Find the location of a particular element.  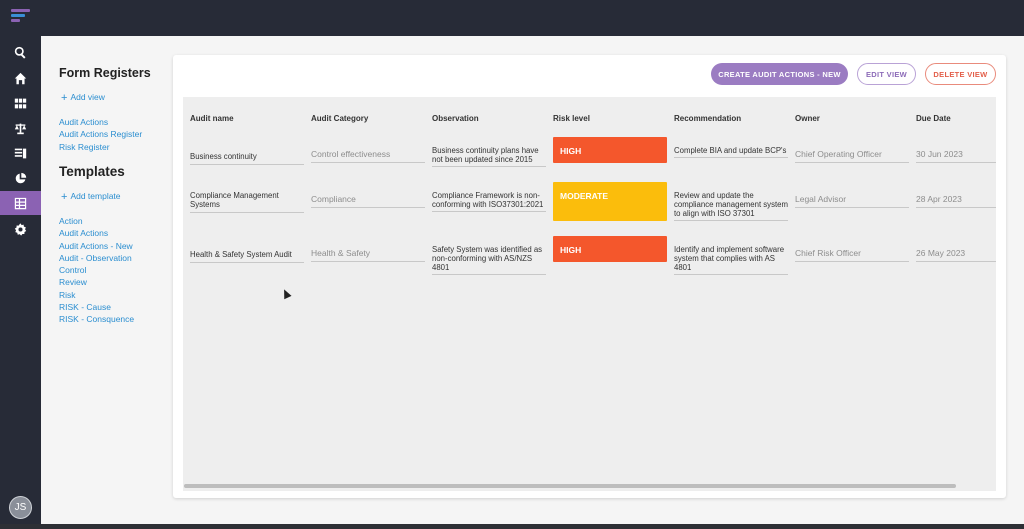

cell-owner: Chief Risk Officer is located at coordinates (852, 255).